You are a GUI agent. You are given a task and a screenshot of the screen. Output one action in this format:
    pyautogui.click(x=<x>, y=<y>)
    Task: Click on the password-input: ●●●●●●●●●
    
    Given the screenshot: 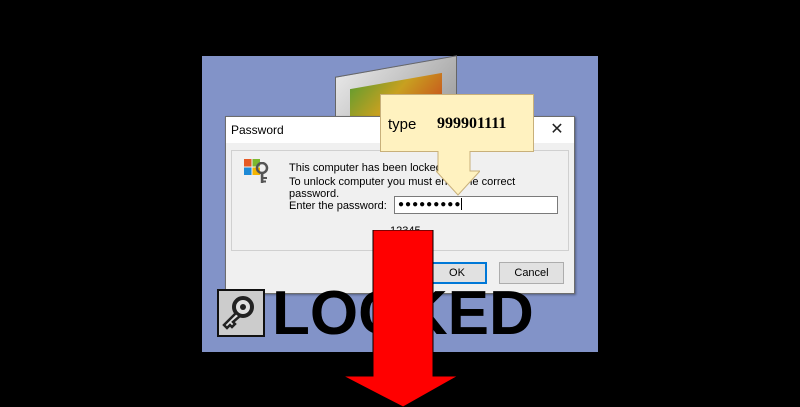 What is the action you would take?
    pyautogui.click(x=476, y=205)
    